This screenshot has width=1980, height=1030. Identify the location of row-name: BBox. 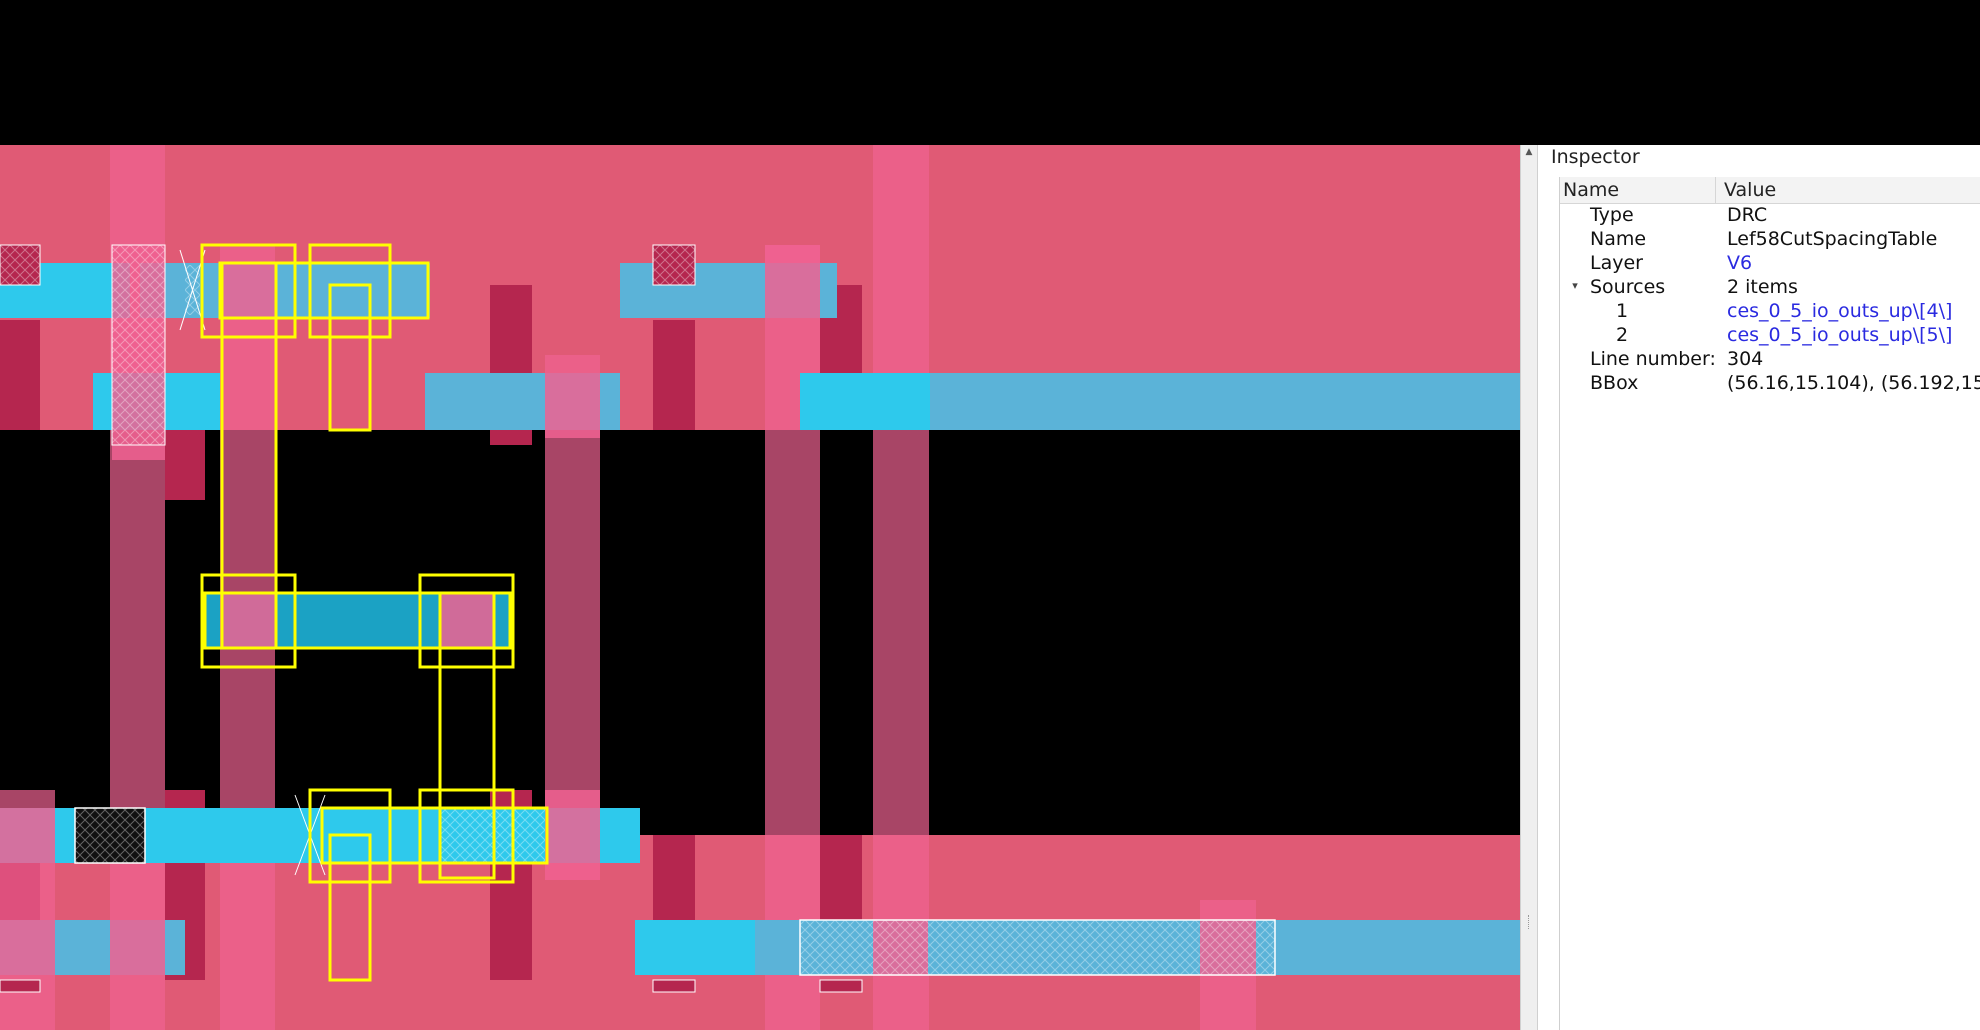
(1614, 383).